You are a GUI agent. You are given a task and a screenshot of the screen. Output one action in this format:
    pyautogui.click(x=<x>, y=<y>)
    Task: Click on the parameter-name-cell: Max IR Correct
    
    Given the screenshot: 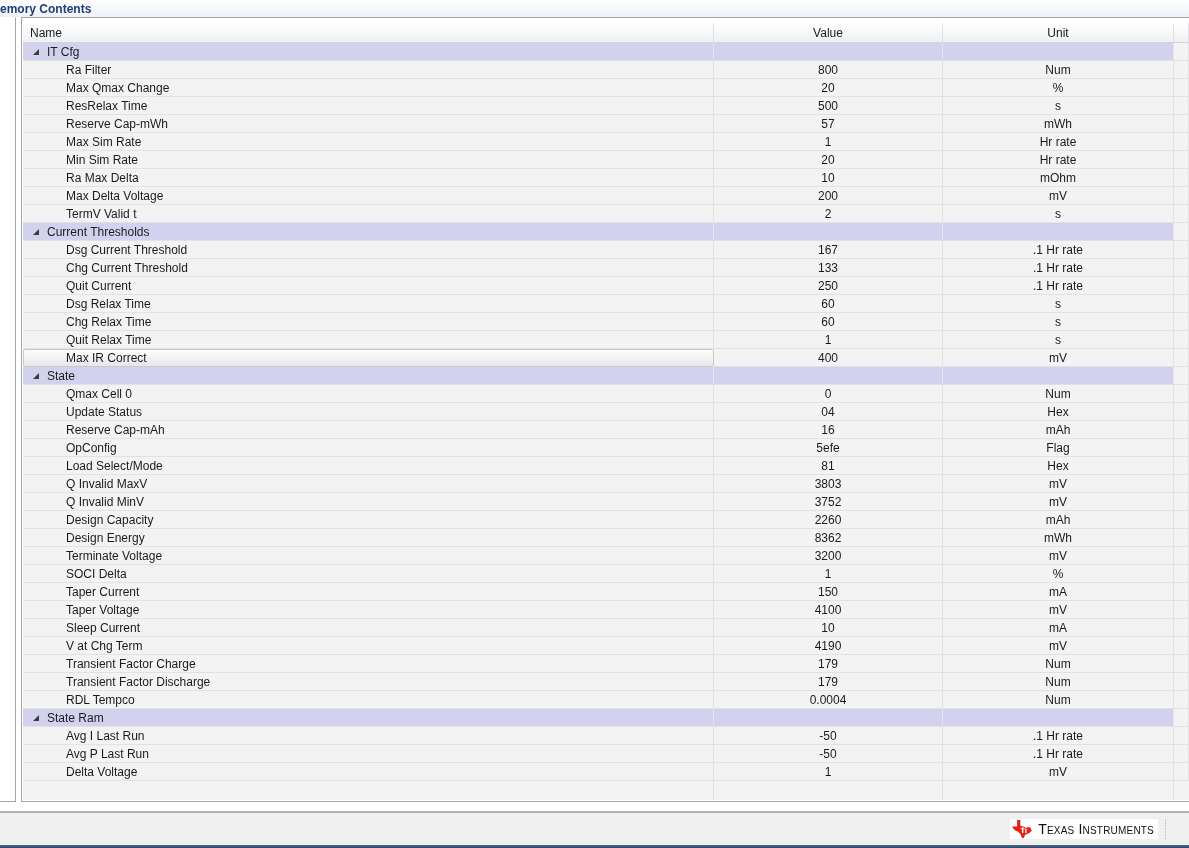 What is the action you would take?
    pyautogui.click(x=368, y=358)
    